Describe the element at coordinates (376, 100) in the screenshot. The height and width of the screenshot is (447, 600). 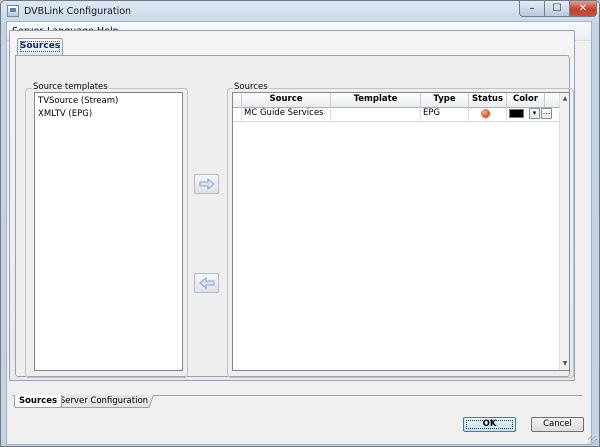
I see `column-header-template: Template` at that location.